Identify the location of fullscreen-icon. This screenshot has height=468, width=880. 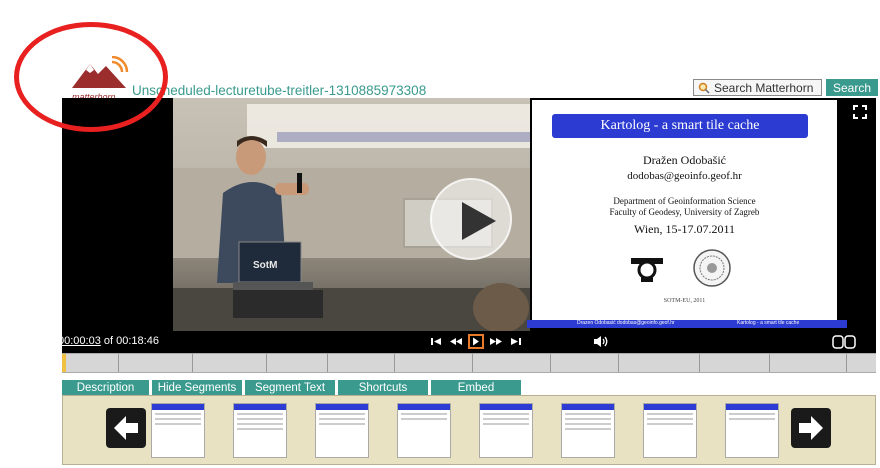
(860, 112).